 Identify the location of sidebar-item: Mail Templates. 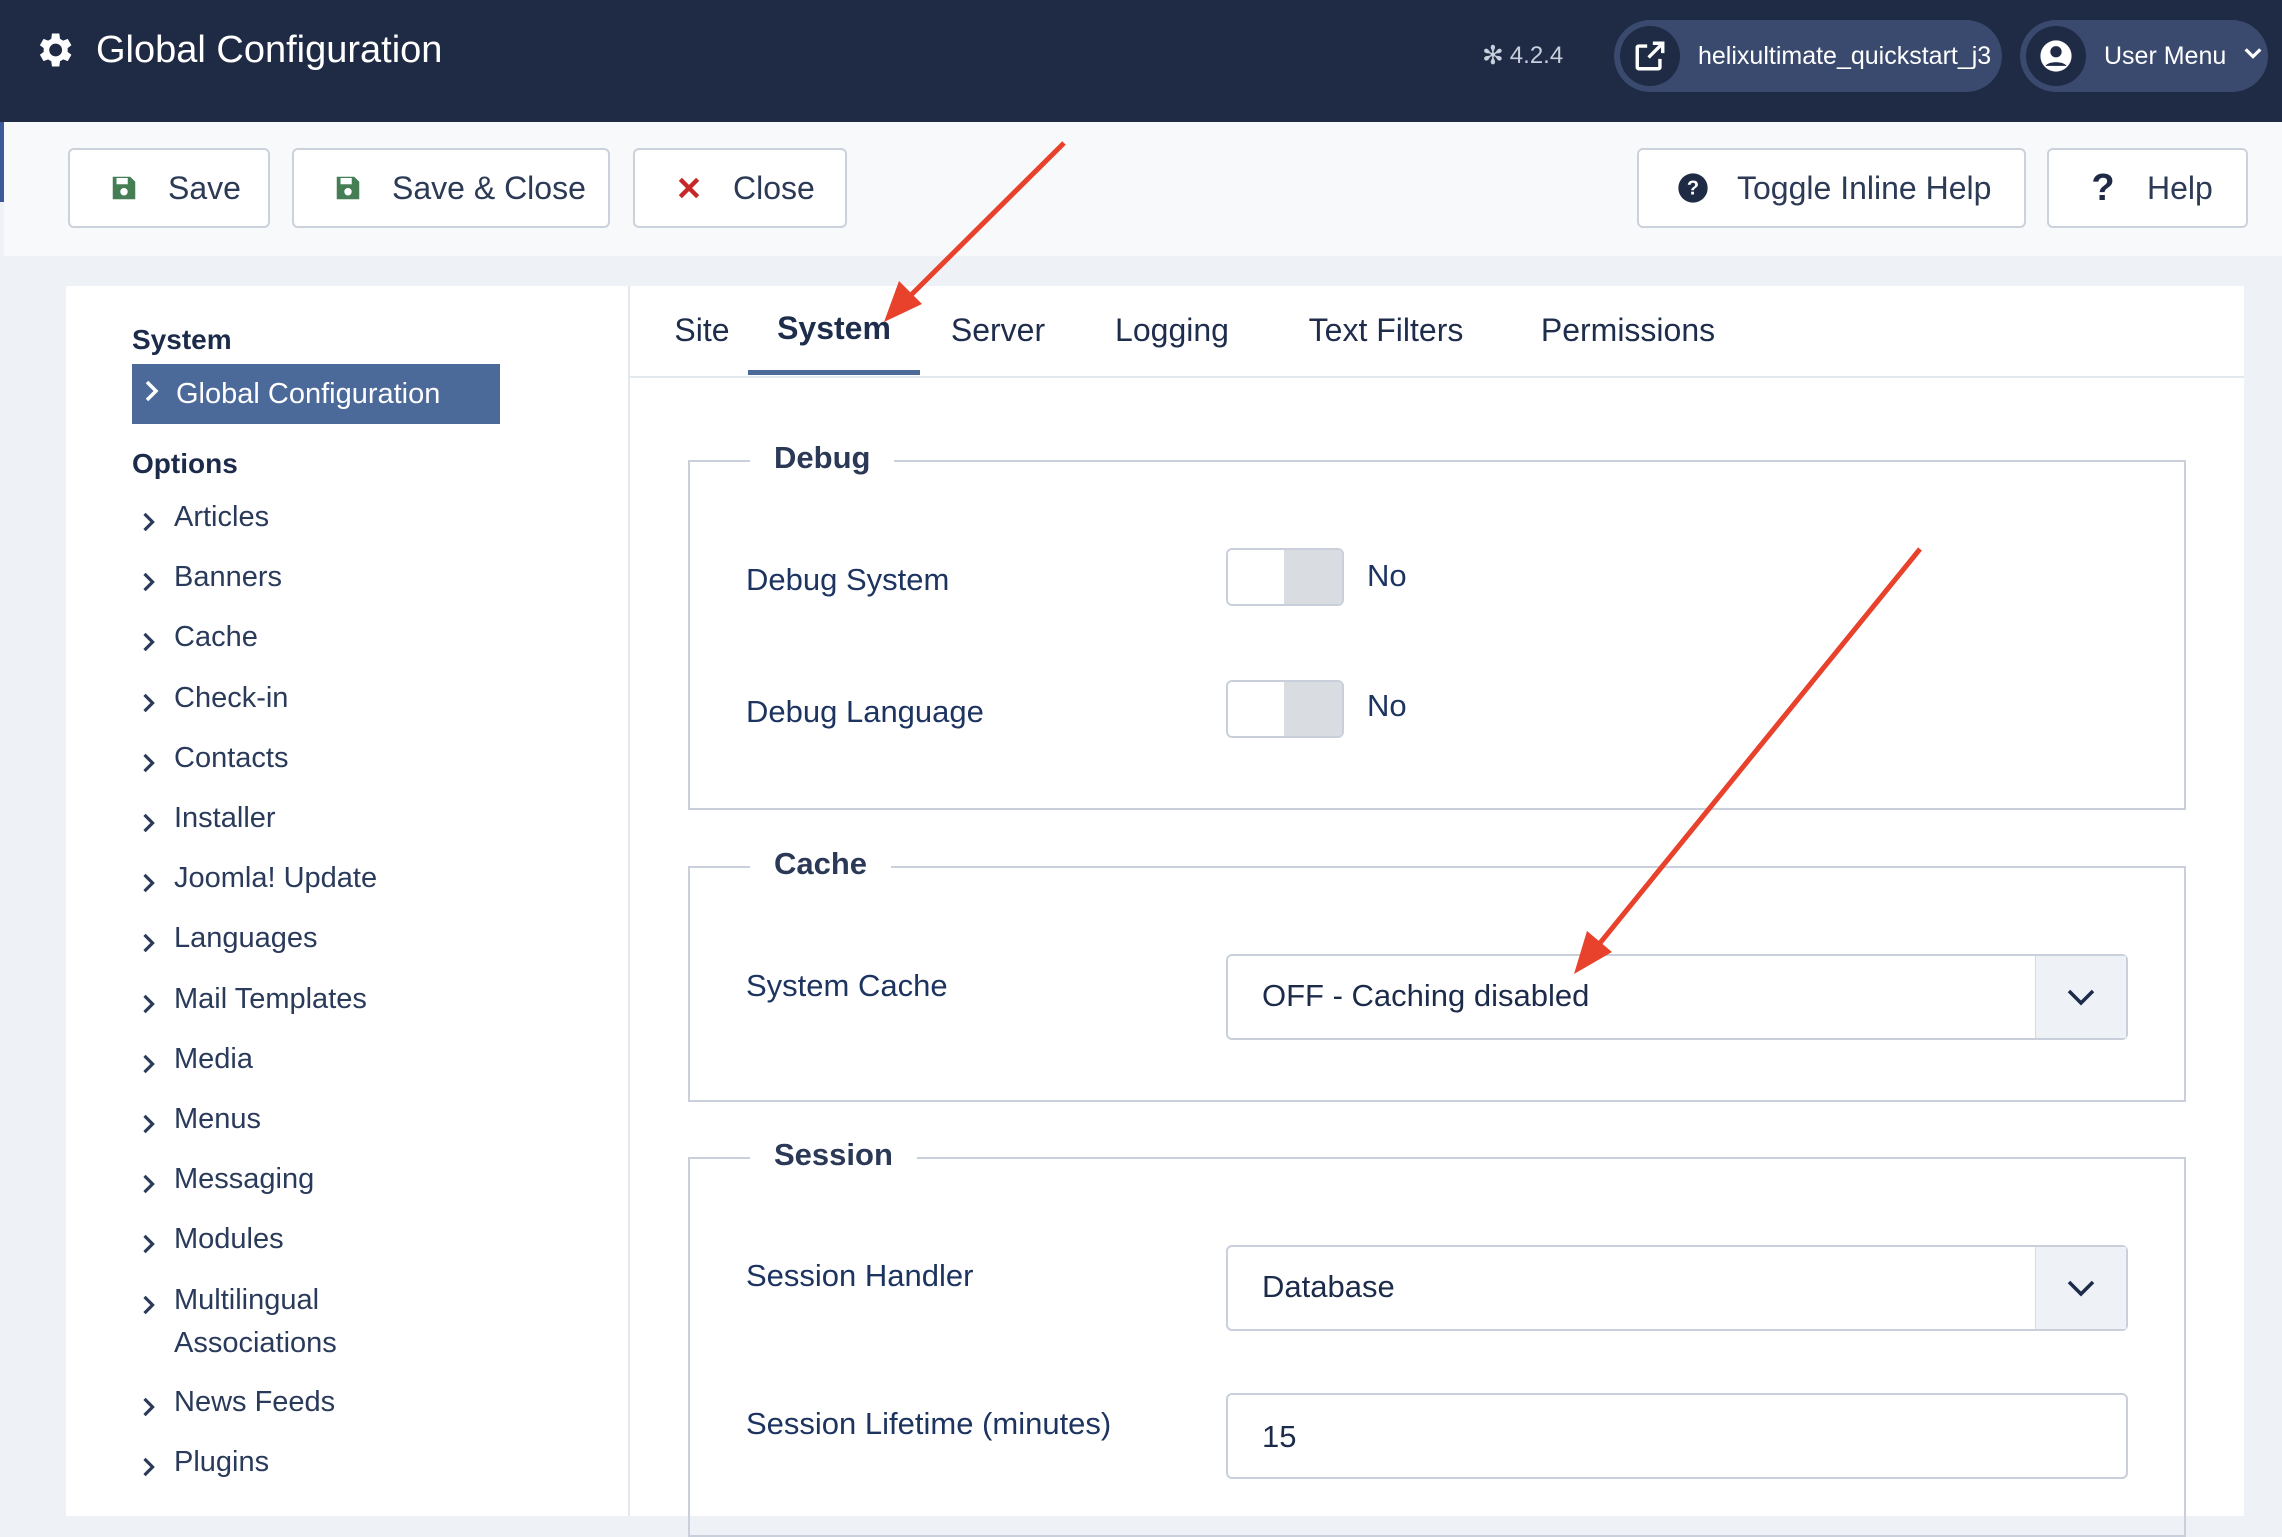
(253, 1003).